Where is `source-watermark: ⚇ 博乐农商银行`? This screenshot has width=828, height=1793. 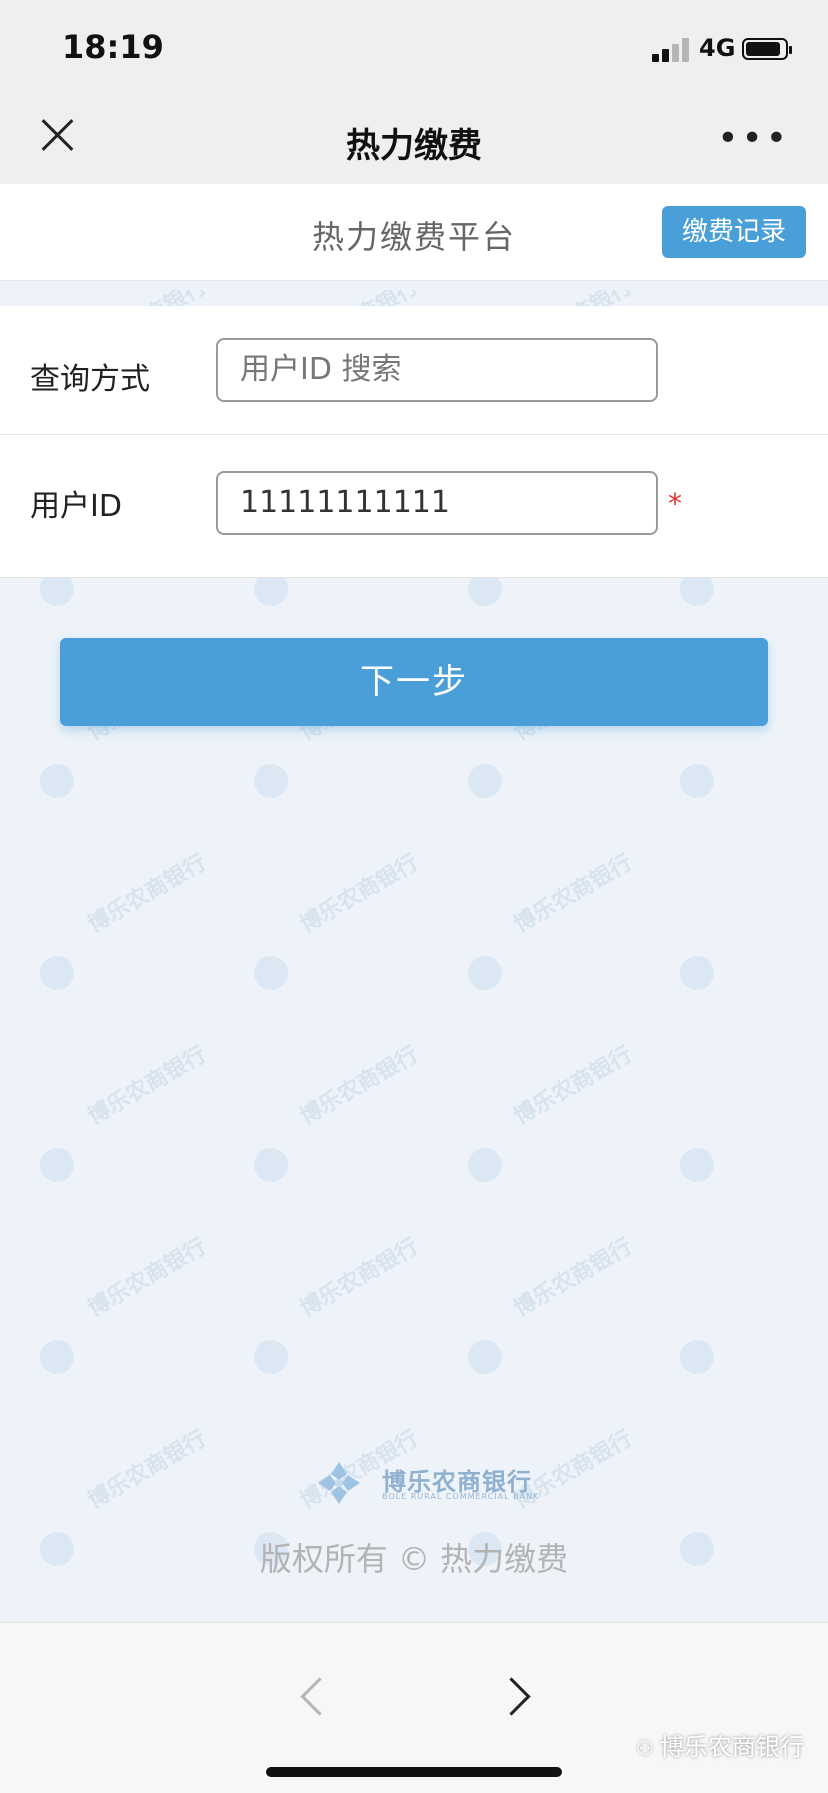
source-watermark: ⚇ 博乐农商银行 is located at coordinates (720, 1744).